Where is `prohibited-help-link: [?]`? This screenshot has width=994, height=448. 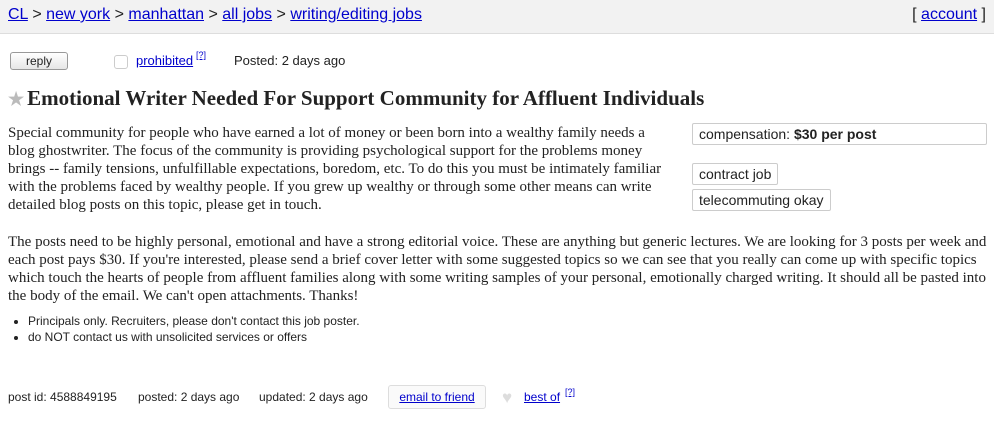 prohibited-help-link: [?] is located at coordinates (201, 55).